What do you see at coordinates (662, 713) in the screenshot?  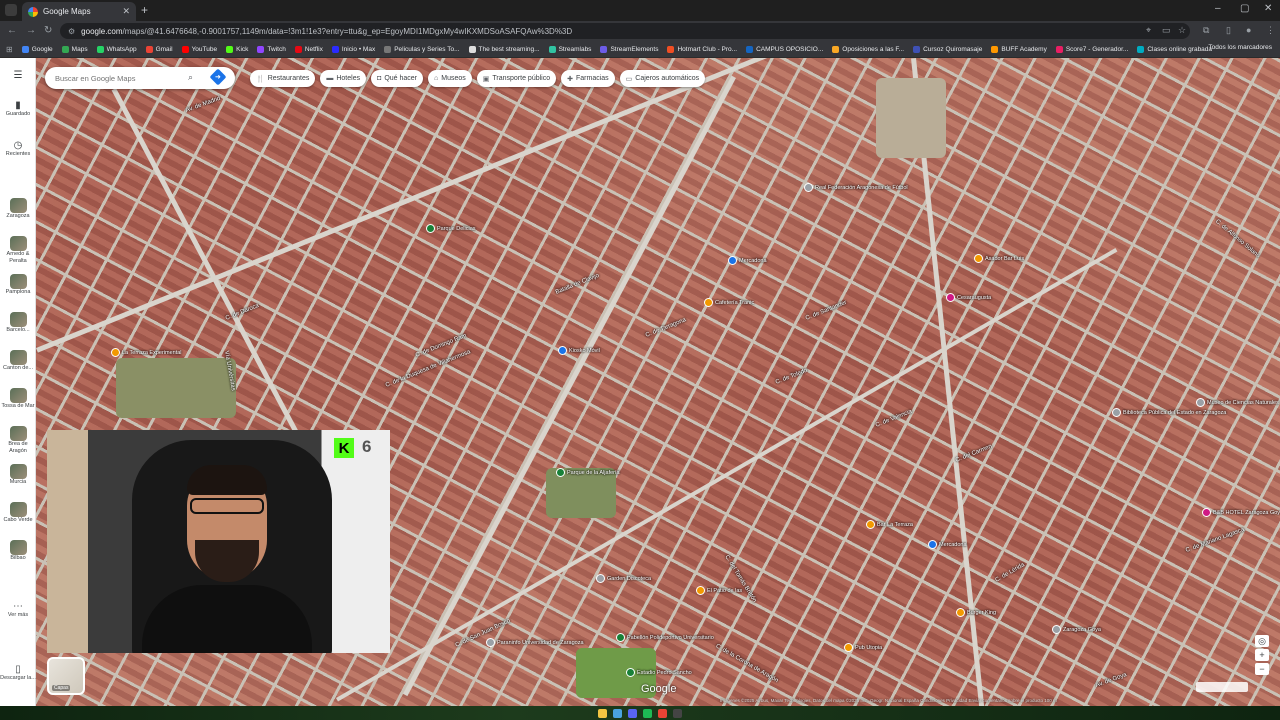 I see `chrome-icon` at bounding box center [662, 713].